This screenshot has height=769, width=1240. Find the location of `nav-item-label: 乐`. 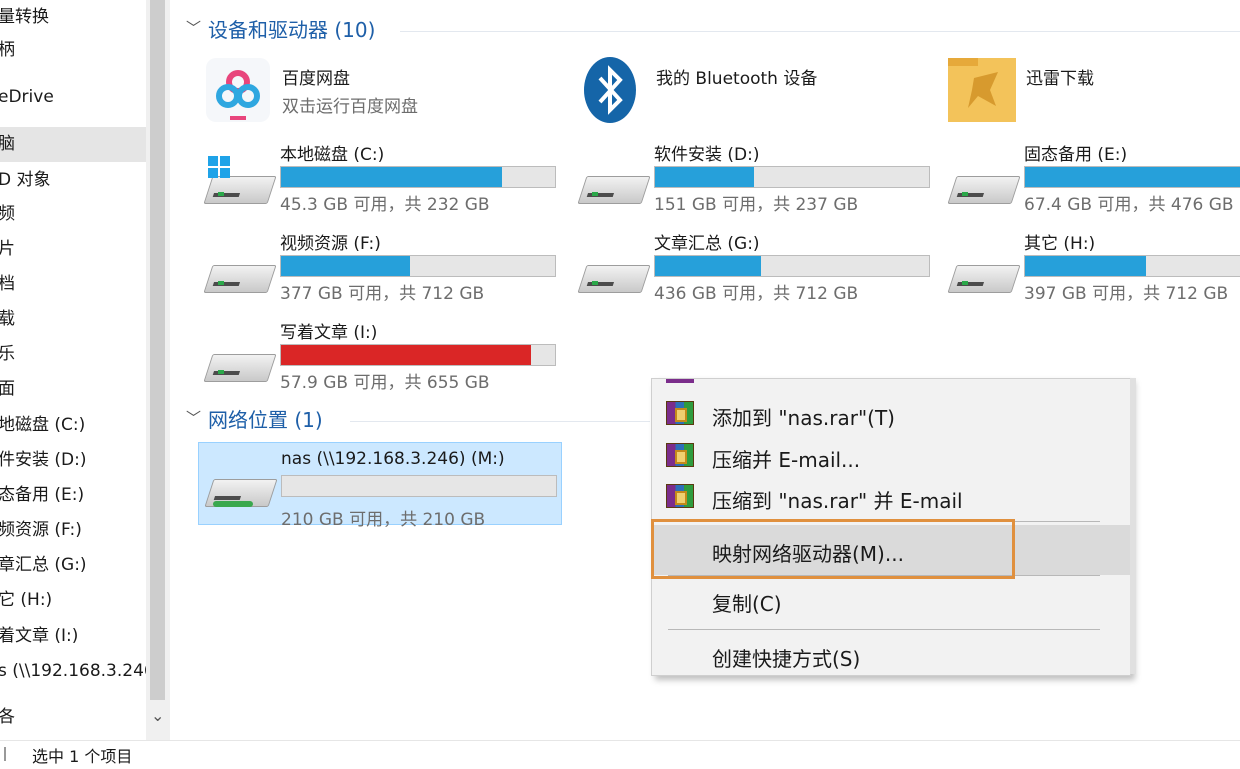

nav-item-label: 乐 is located at coordinates (7, 354).